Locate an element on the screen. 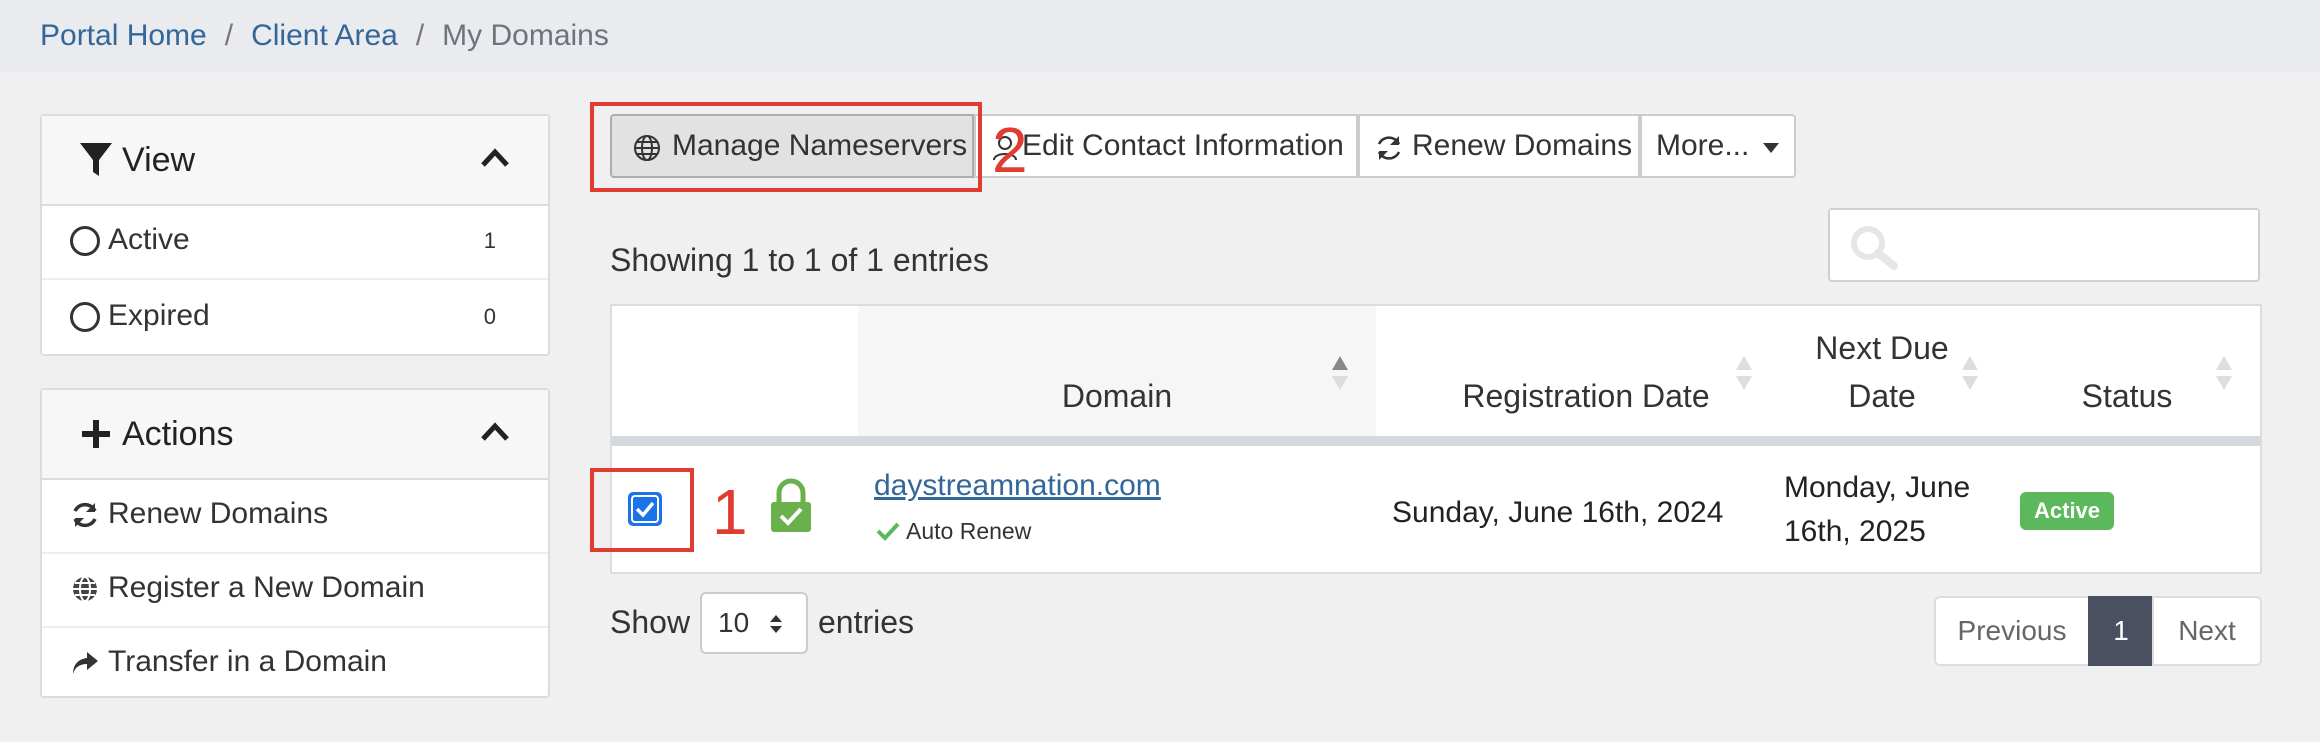  breadcrumb: Portal Home / Client Area / My Domains is located at coordinates (324, 36).